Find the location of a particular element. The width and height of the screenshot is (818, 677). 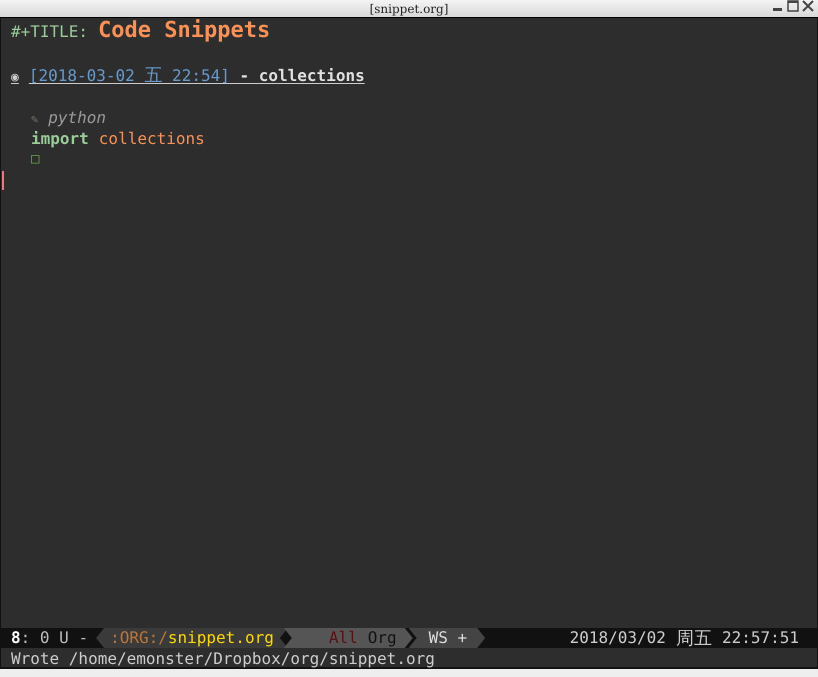

close-icon is located at coordinates (808, 6).